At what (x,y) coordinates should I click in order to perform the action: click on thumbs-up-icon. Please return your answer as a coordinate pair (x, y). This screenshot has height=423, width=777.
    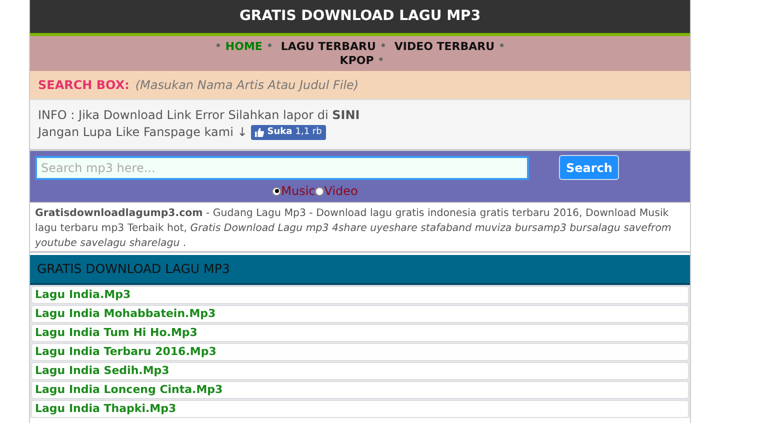
    Looking at the image, I should click on (259, 132).